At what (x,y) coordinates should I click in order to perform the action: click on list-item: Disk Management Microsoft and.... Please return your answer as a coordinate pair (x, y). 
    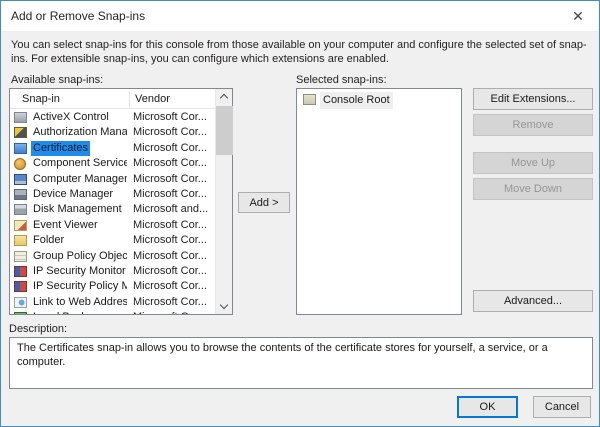
    Looking at the image, I should click on (112, 209).